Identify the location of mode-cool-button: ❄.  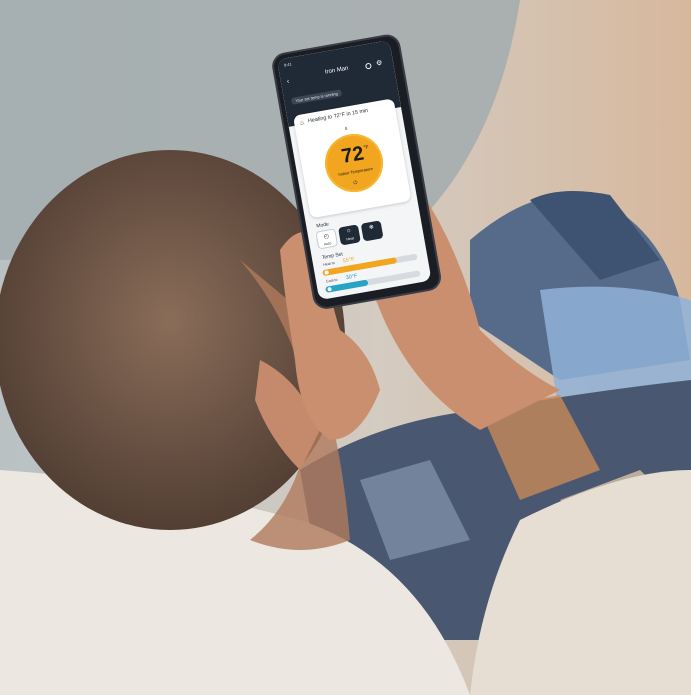
(372, 231).